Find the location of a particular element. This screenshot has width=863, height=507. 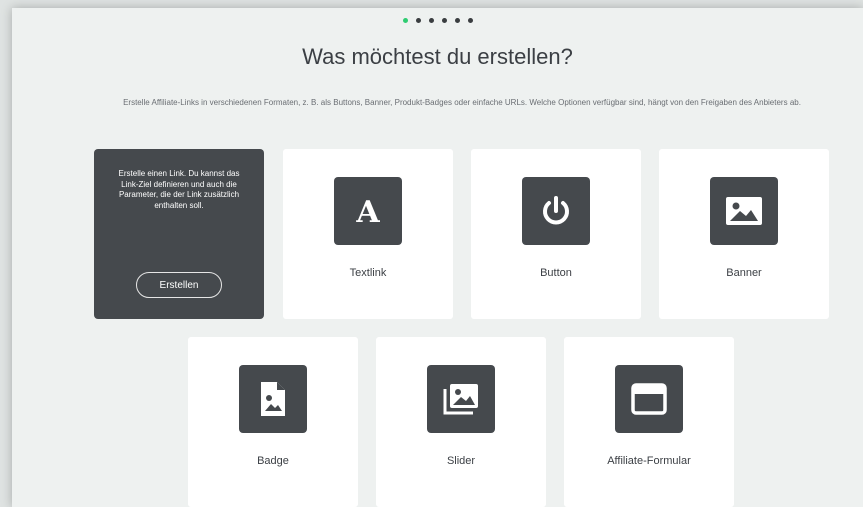

option-card-slider: Slider is located at coordinates (461, 422).